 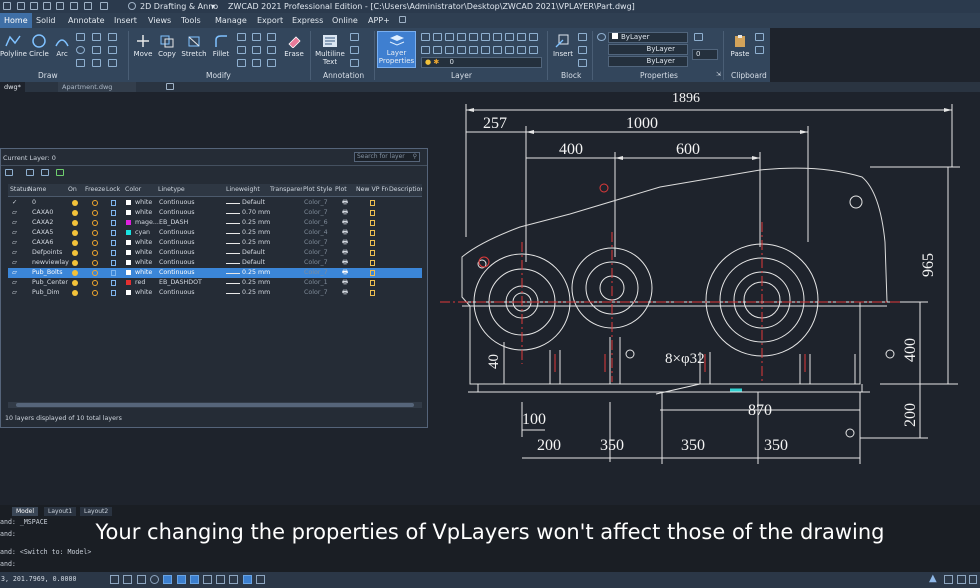 I want to click on circle-button: Circle, so click(x=39, y=46).